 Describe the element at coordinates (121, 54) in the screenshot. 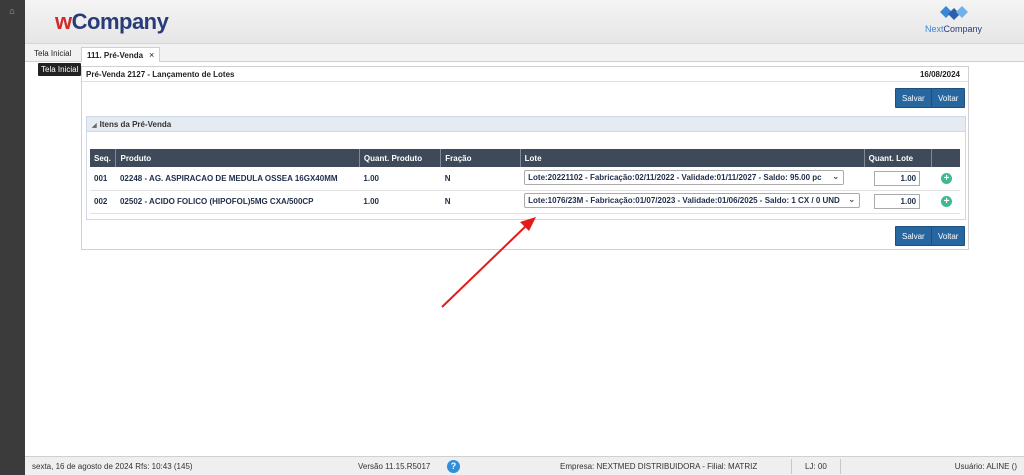

I see `tab-pre-venda: 111. Pré-Venda ×` at that location.